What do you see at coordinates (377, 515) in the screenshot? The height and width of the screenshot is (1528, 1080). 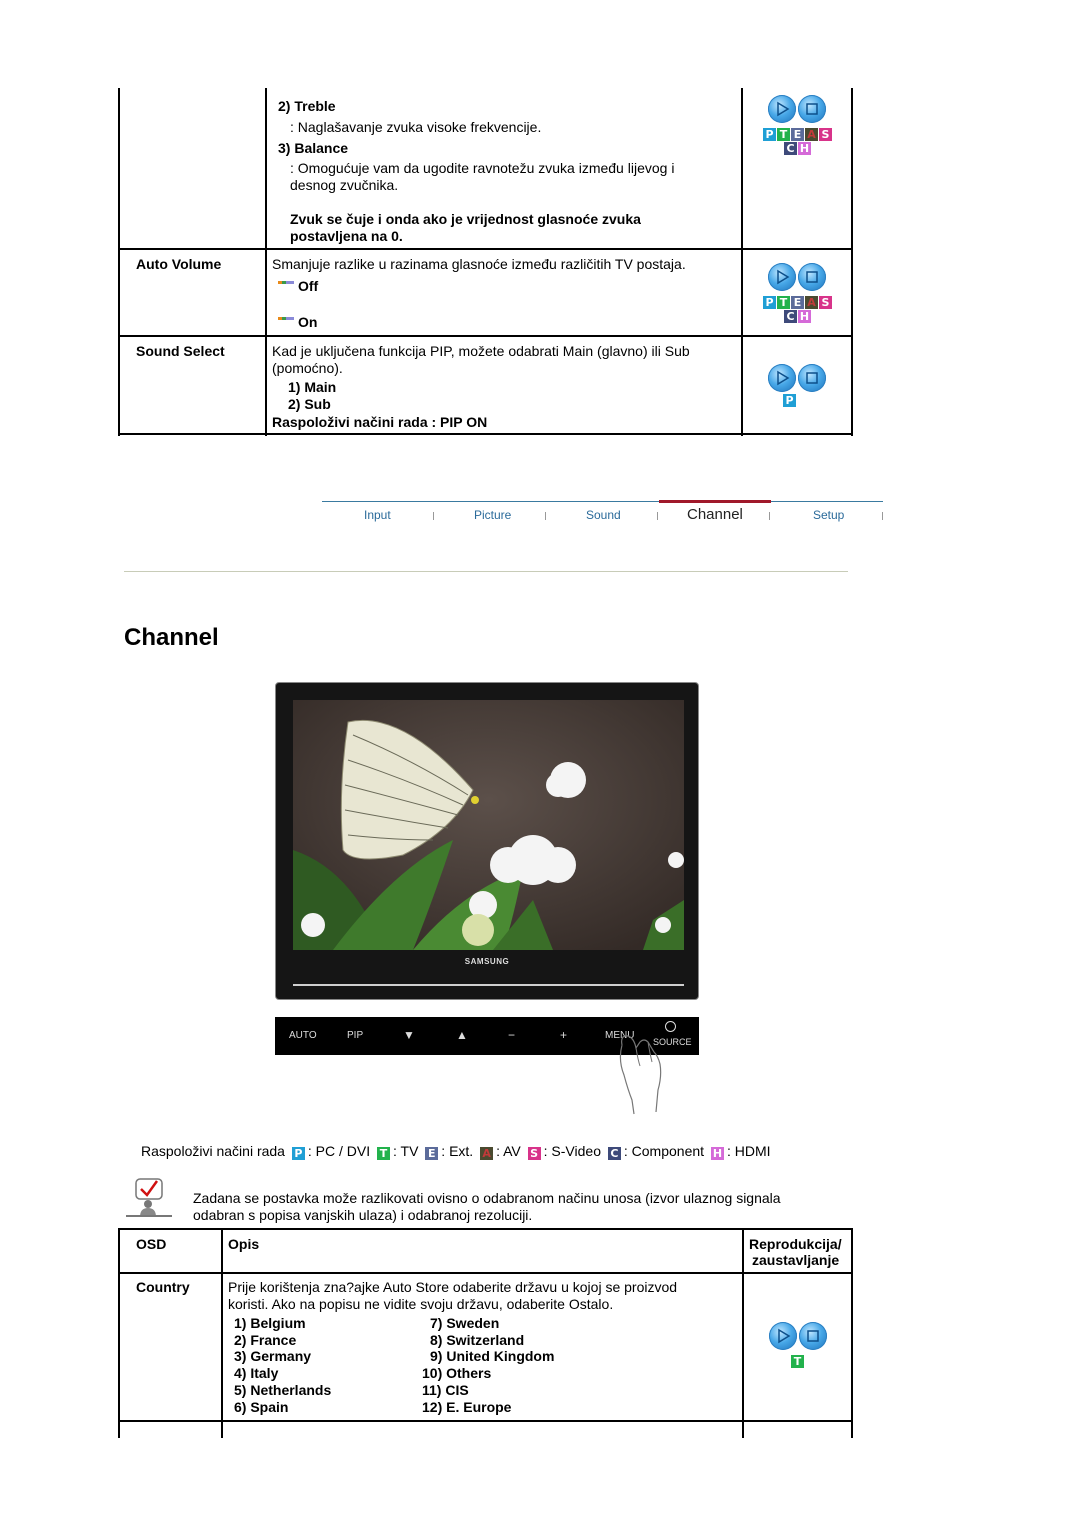 I see `tab-input: Input` at bounding box center [377, 515].